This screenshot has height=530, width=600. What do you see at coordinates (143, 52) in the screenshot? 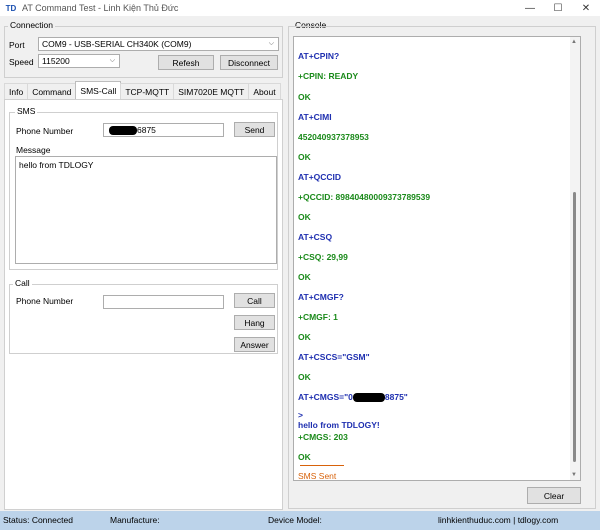
I see `connection-group` at bounding box center [143, 52].